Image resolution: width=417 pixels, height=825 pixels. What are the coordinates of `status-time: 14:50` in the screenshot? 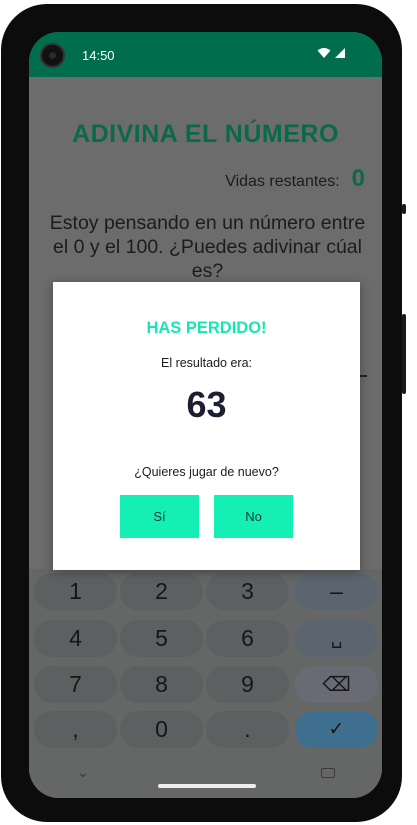 It's located at (98, 55).